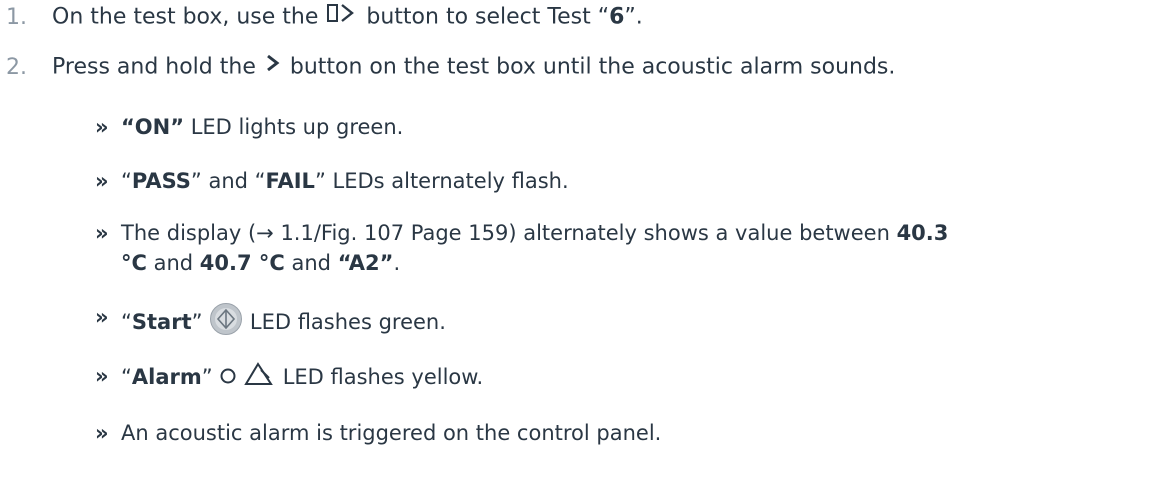  I want to click on result-on-led: » “ON” LED lights up green., so click(249, 127).